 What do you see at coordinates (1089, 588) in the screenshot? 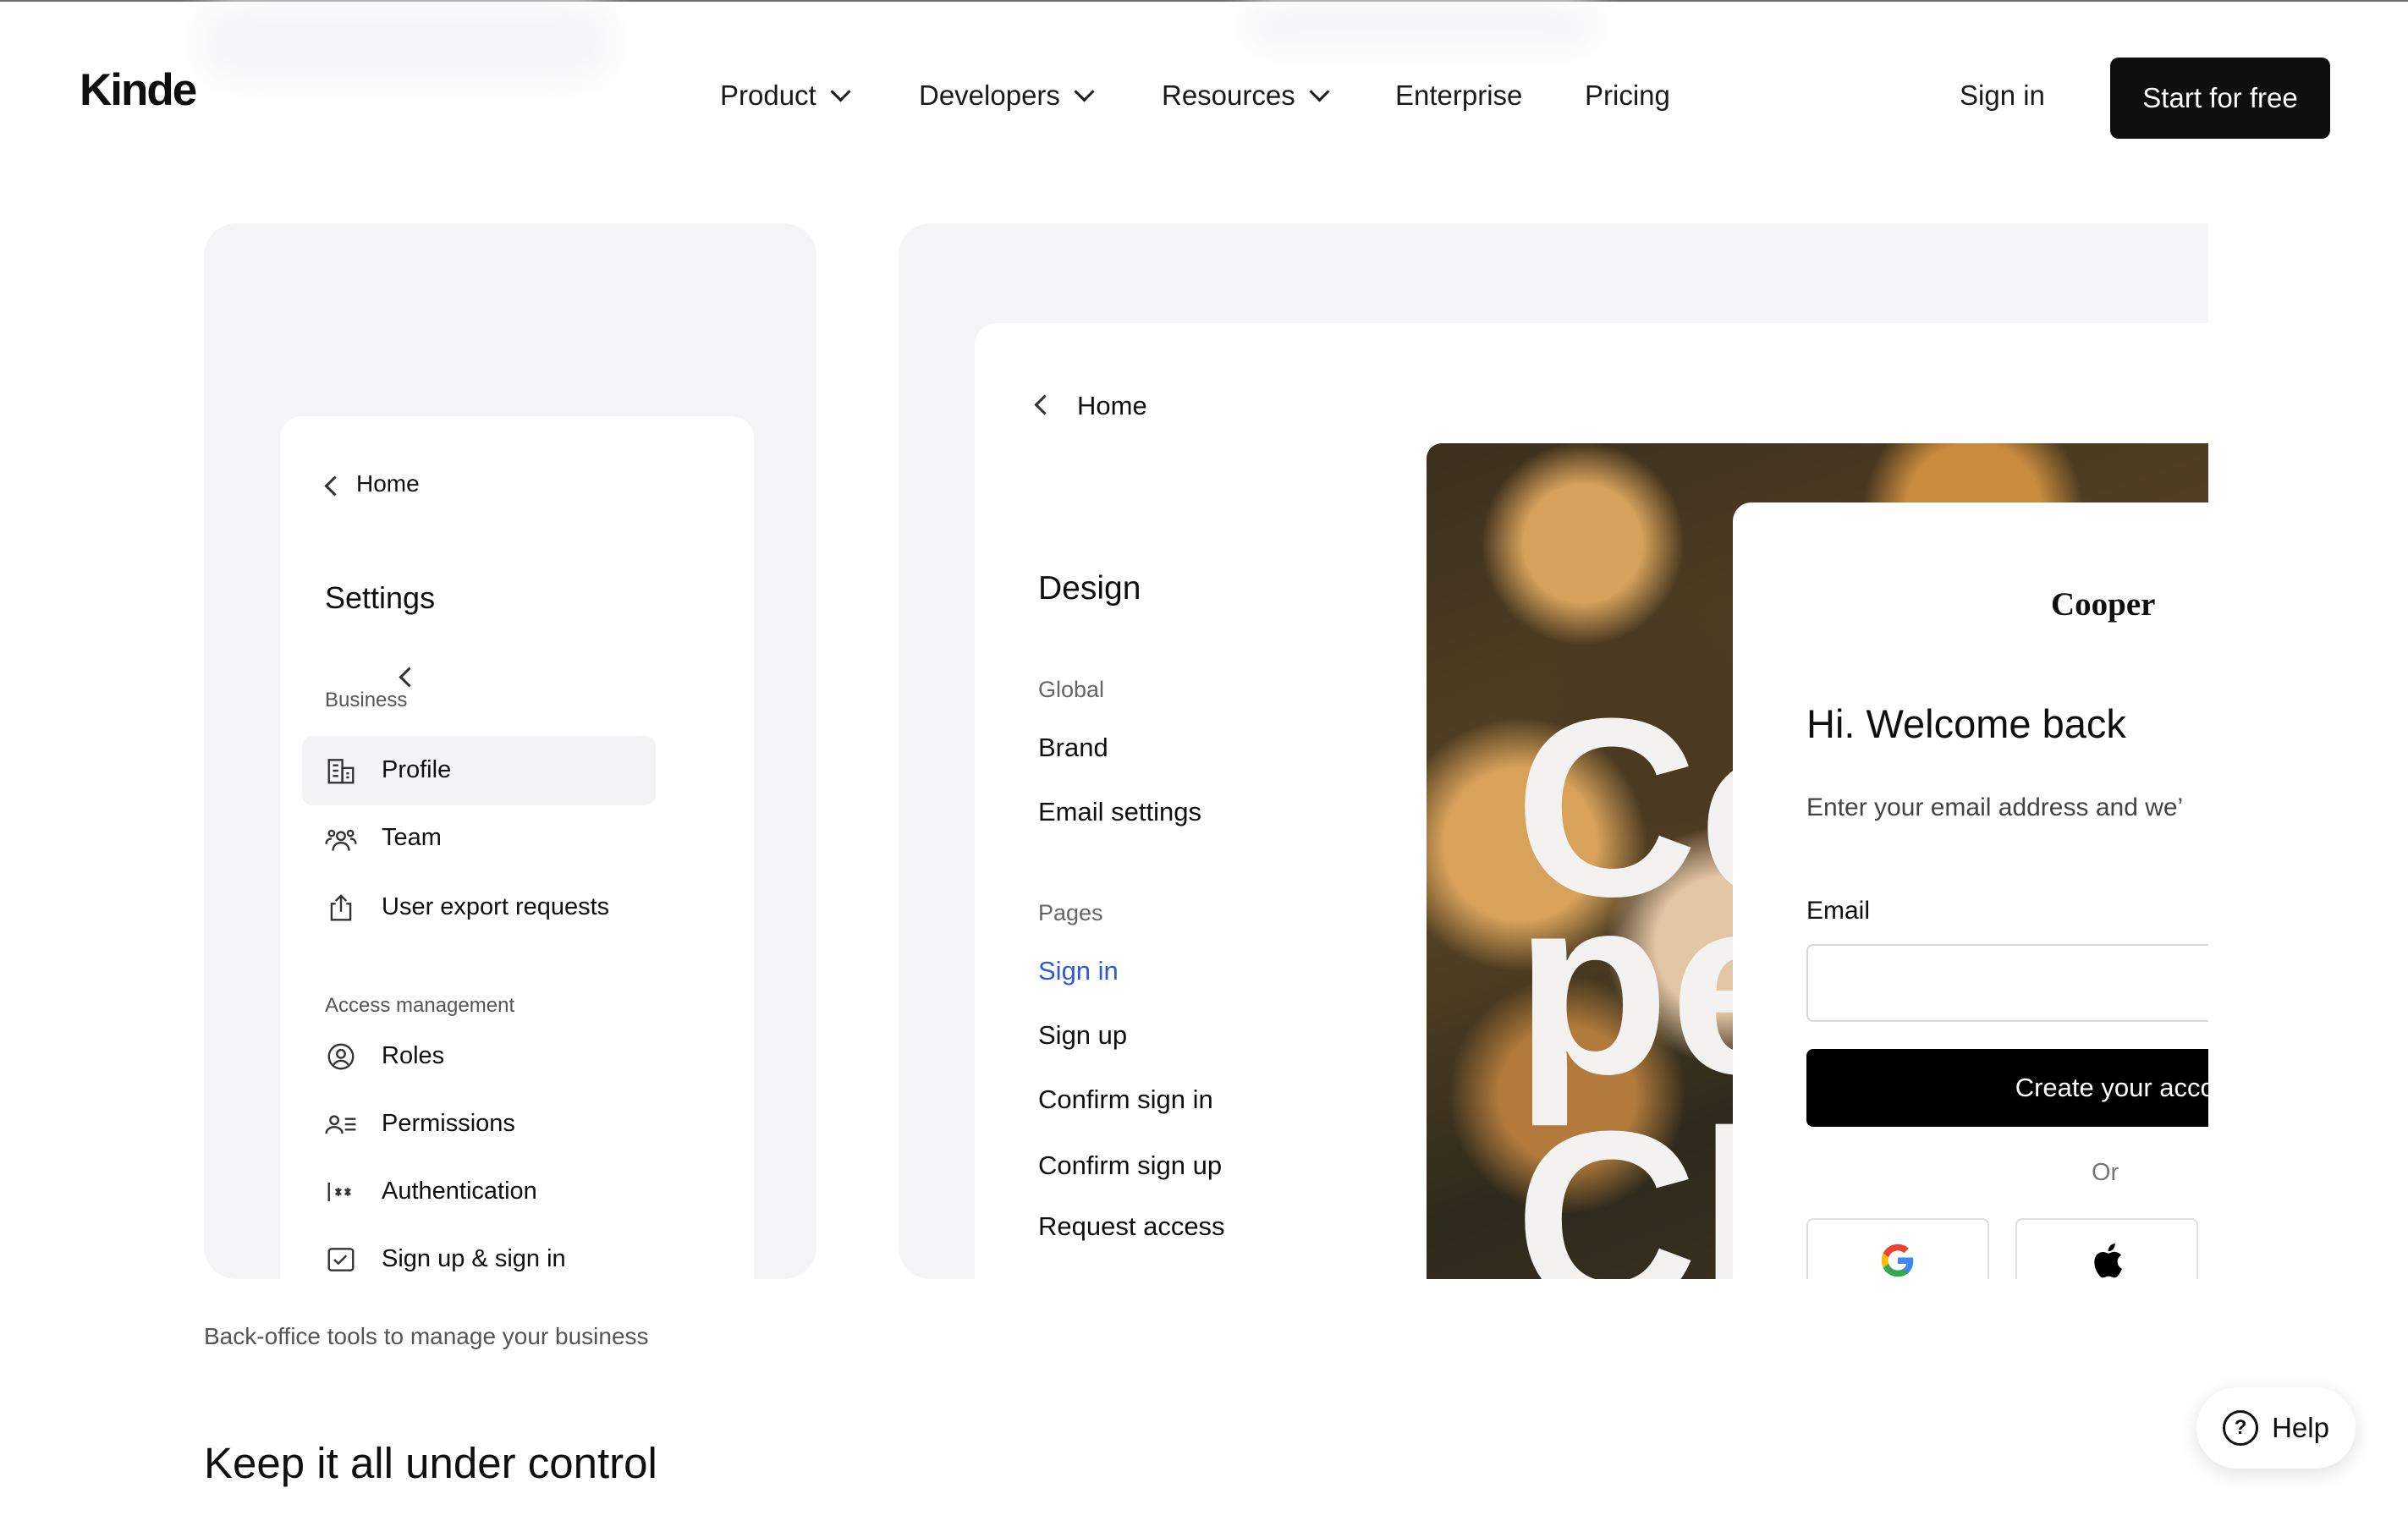
I see `design-title: Design` at bounding box center [1089, 588].